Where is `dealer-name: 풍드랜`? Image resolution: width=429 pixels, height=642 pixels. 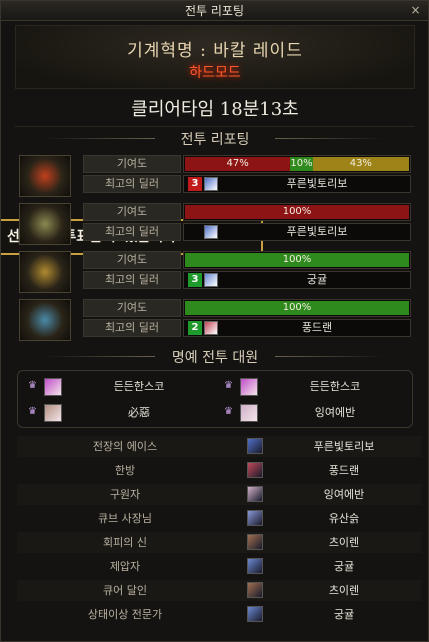
dealer-name: 풍드랜 is located at coordinates (317, 327).